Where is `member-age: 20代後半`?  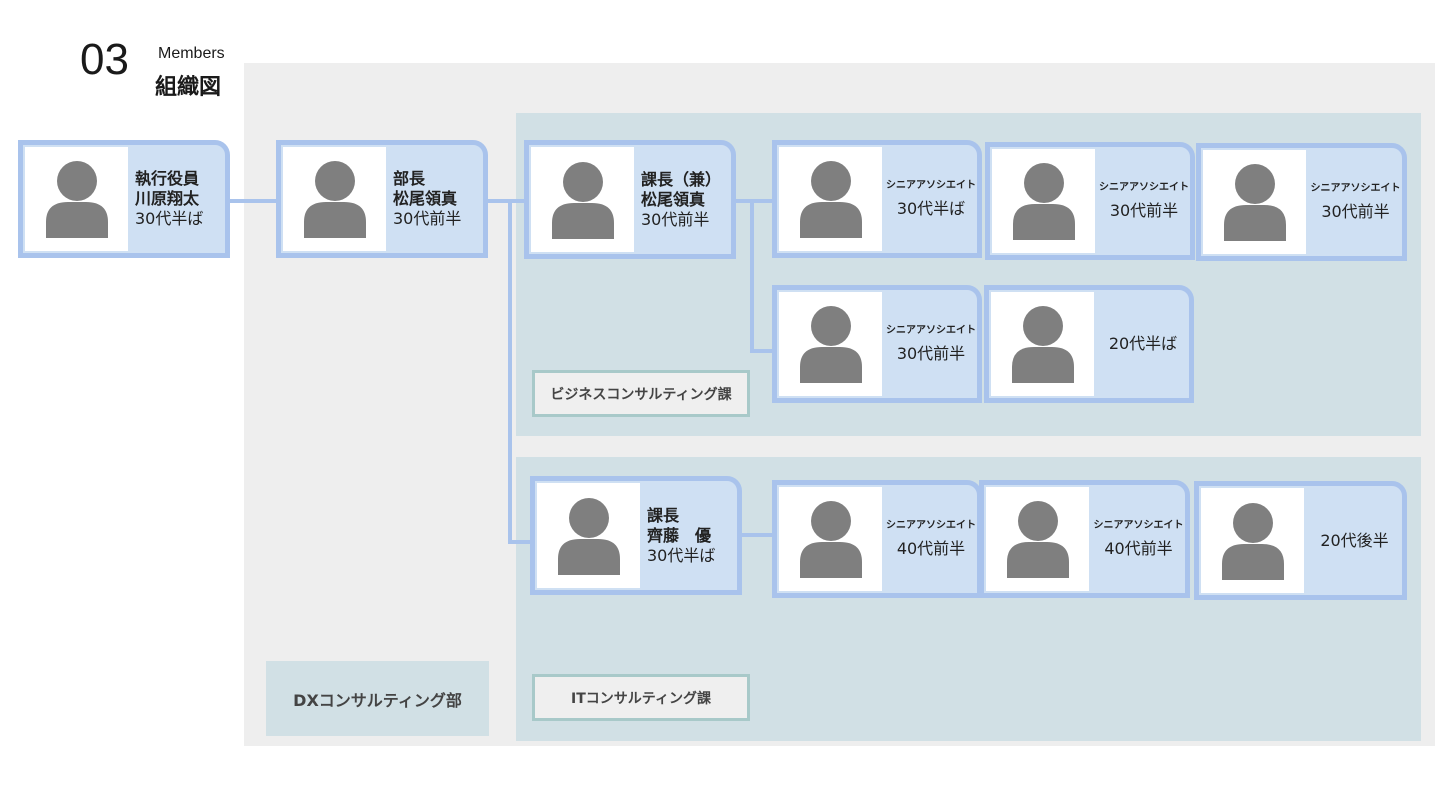
member-age: 20代後半 is located at coordinates (1354, 540).